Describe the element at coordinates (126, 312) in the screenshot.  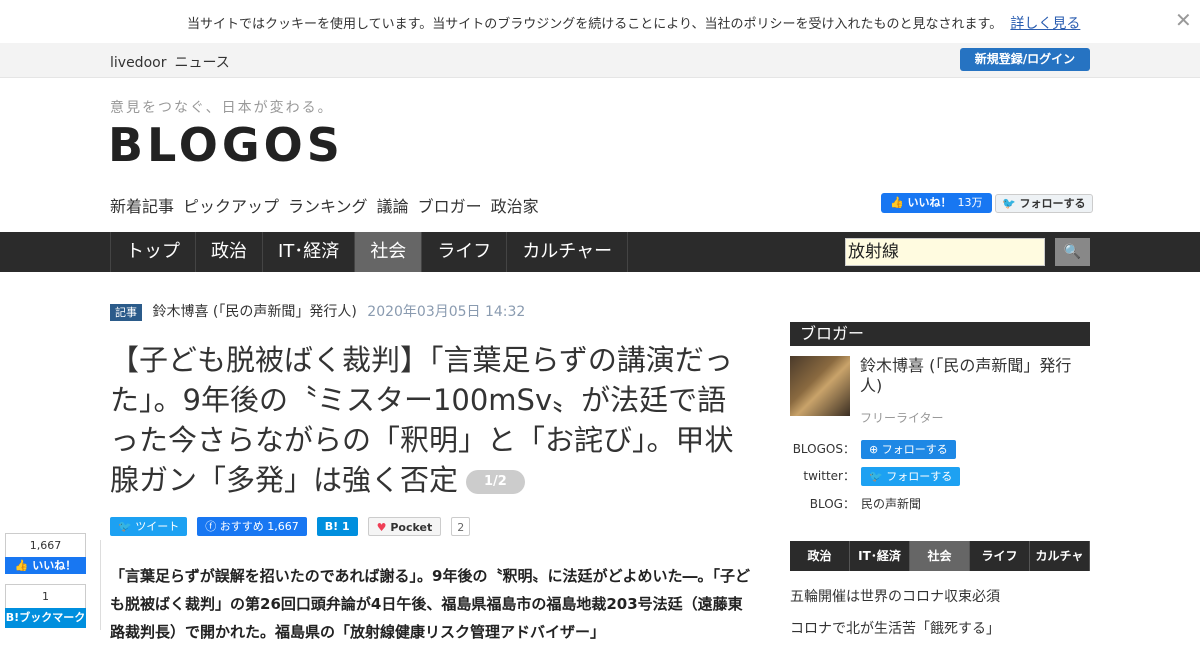
I see `article-badge: 記事` at that location.